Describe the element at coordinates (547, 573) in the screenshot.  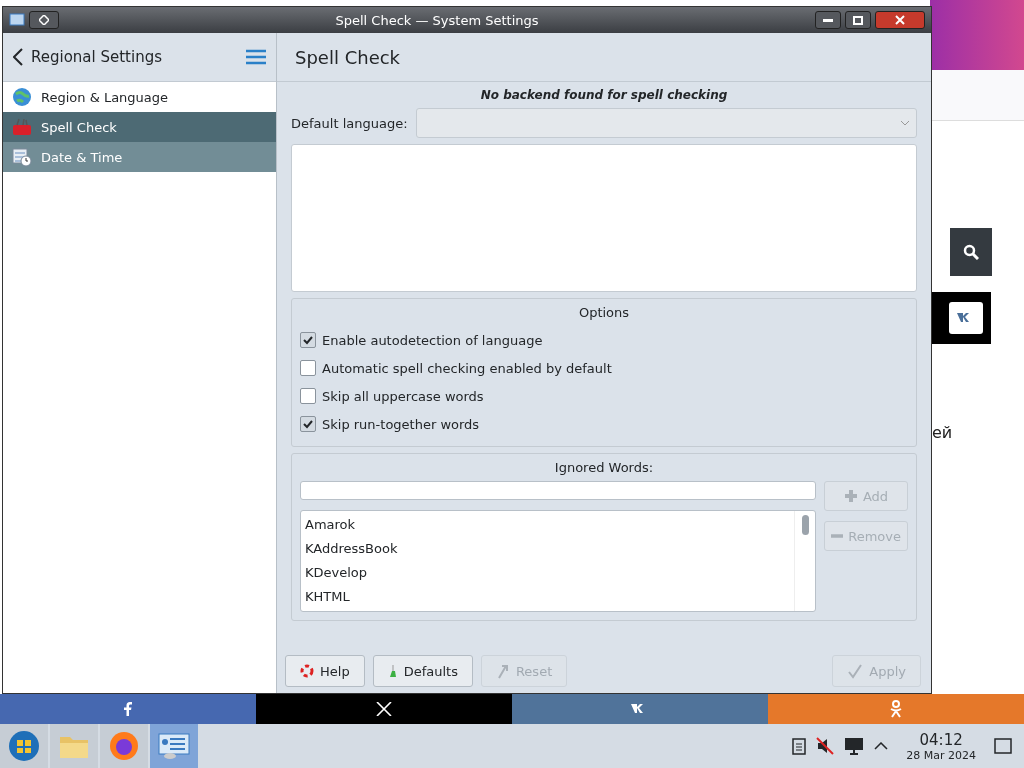
I see `list-item: KDevelop` at that location.